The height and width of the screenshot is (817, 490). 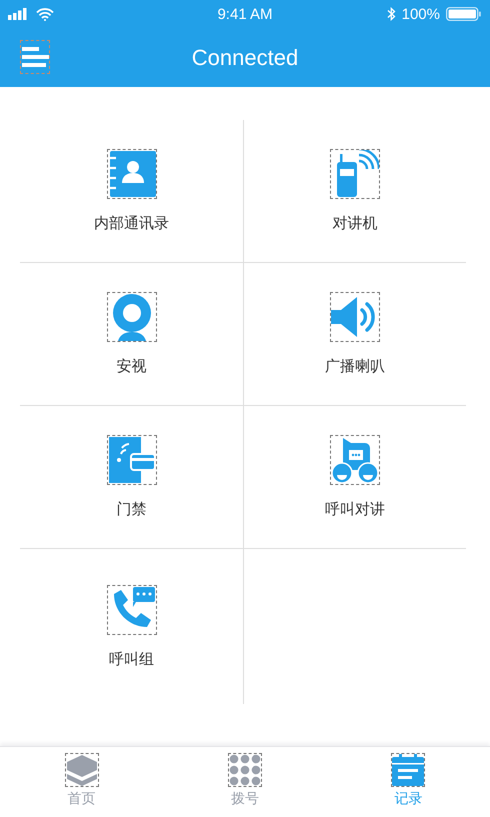 What do you see at coordinates (391, 14) in the screenshot?
I see `bluetooth-icon` at bounding box center [391, 14].